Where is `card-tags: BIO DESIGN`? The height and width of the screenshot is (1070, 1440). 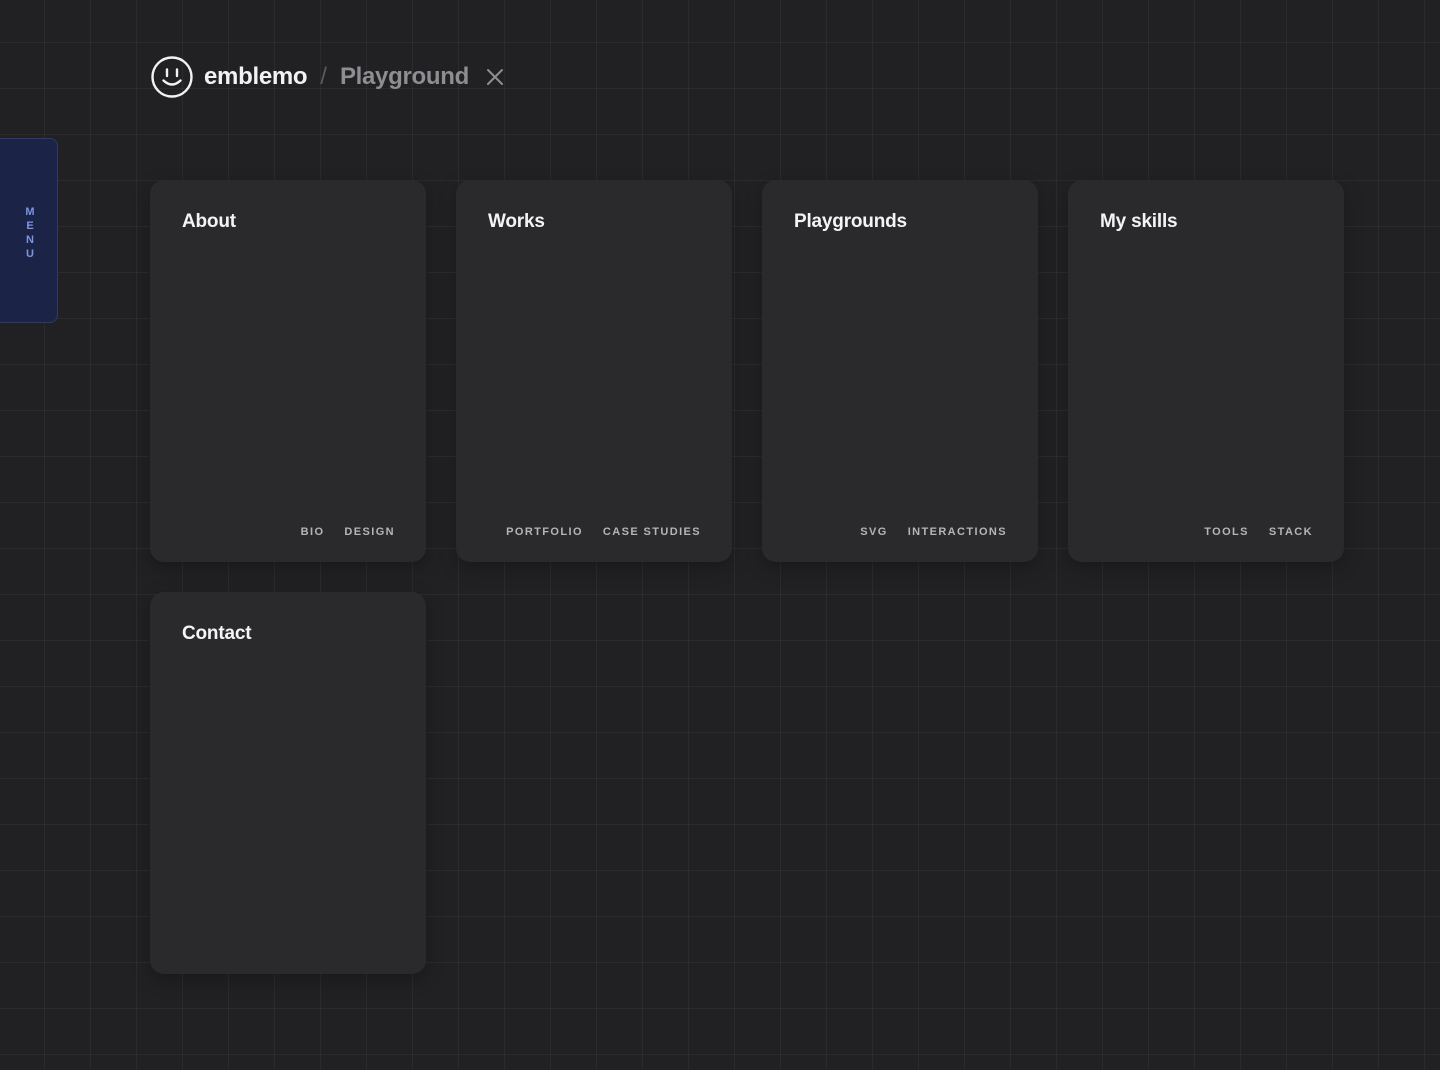
card-tags: BIO DESIGN is located at coordinates (348, 532).